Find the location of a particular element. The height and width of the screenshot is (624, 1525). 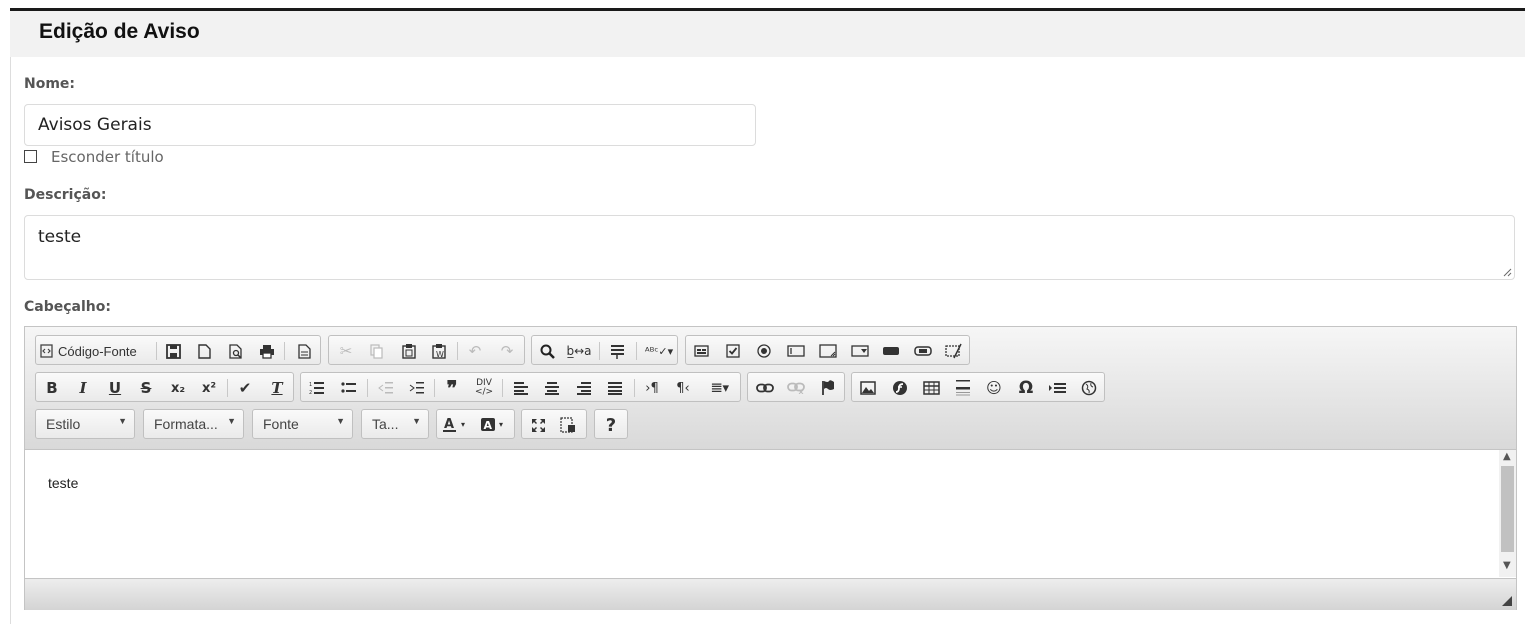

paste-icon is located at coordinates (409, 351).